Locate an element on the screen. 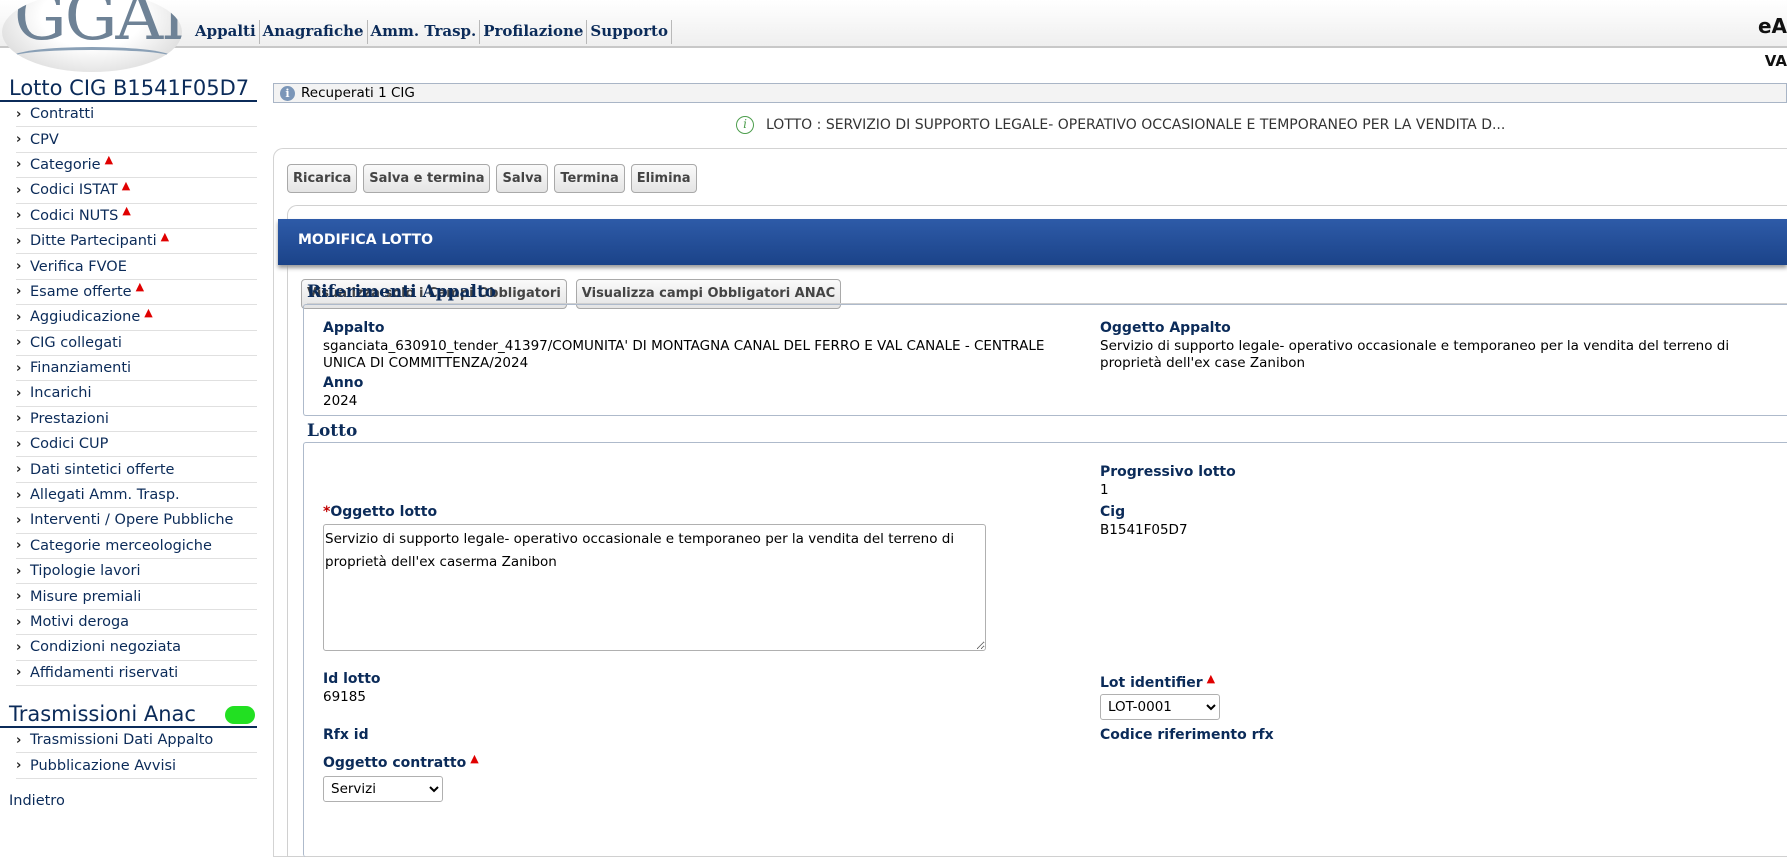  nav-supporto: Supporto is located at coordinates (629, 32).